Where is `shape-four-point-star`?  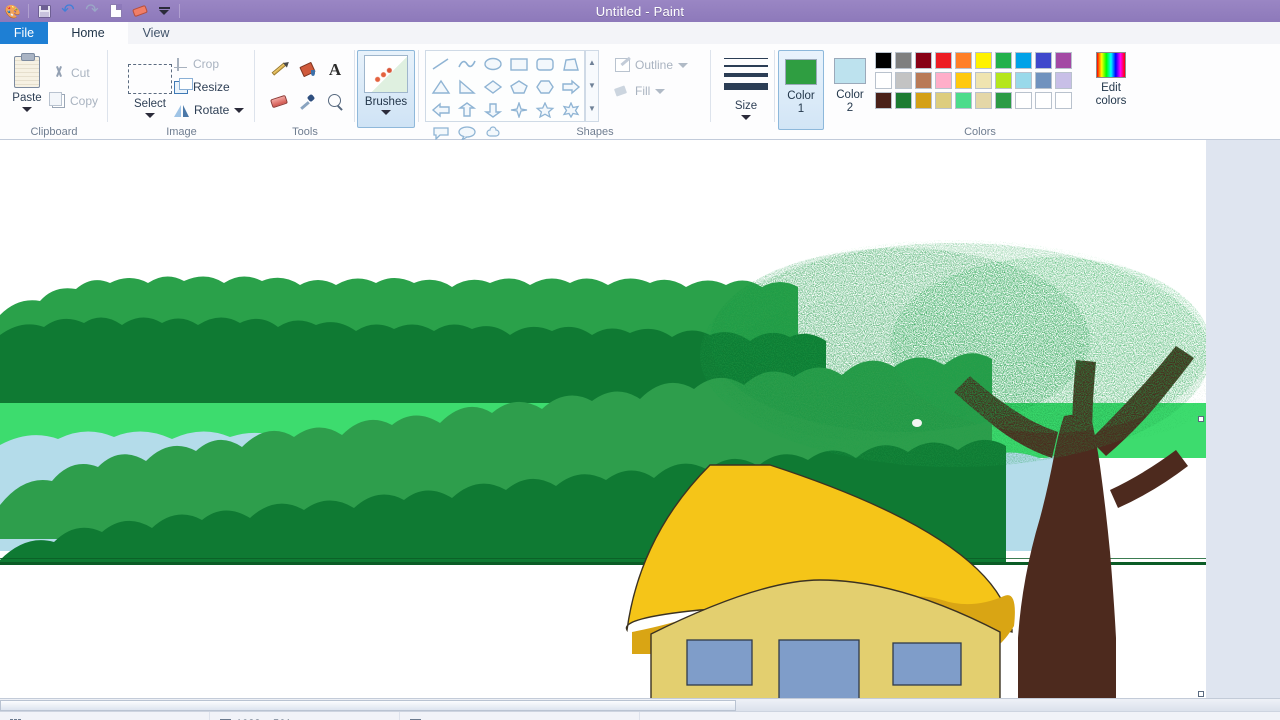
shape-four-point-star is located at coordinates (519, 109).